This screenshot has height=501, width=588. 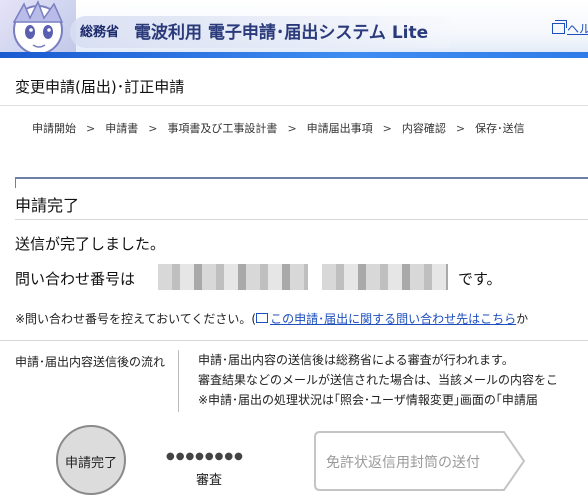 What do you see at coordinates (301, 219) in the screenshot?
I see `heading-divider` at bounding box center [301, 219].